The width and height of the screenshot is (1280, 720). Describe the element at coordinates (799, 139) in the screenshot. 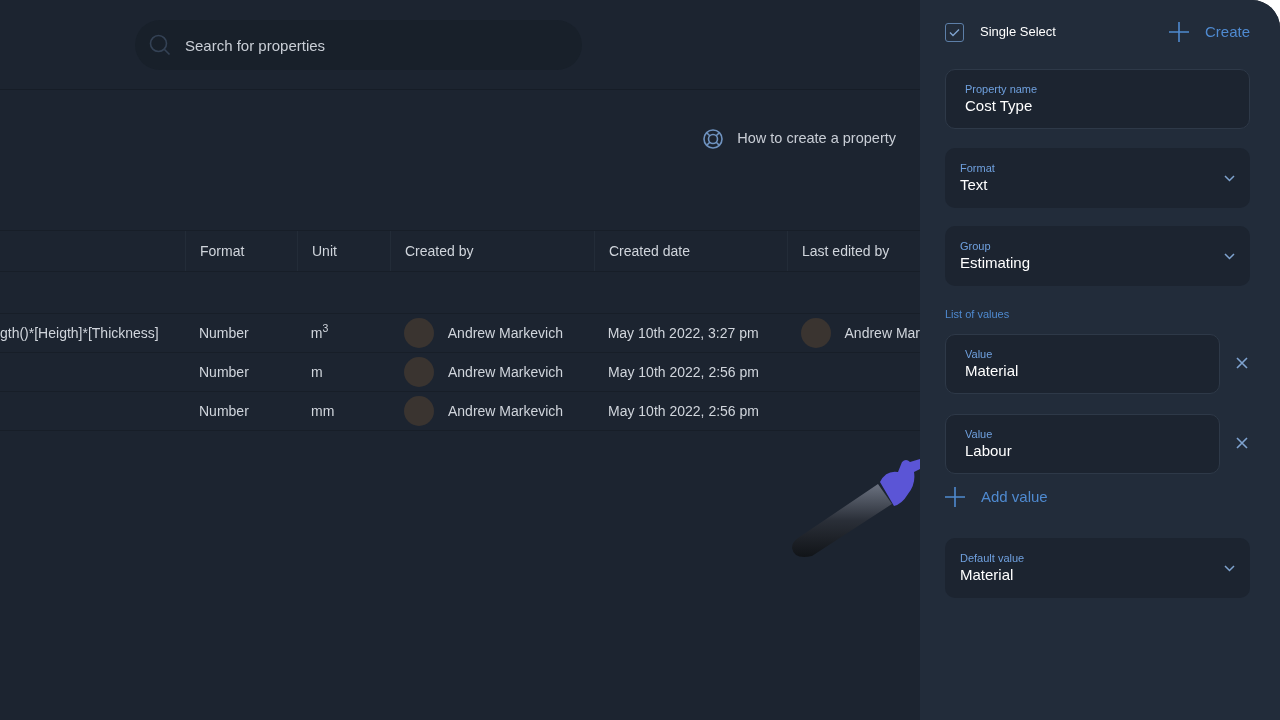

I see `help-link: How to create a property` at that location.